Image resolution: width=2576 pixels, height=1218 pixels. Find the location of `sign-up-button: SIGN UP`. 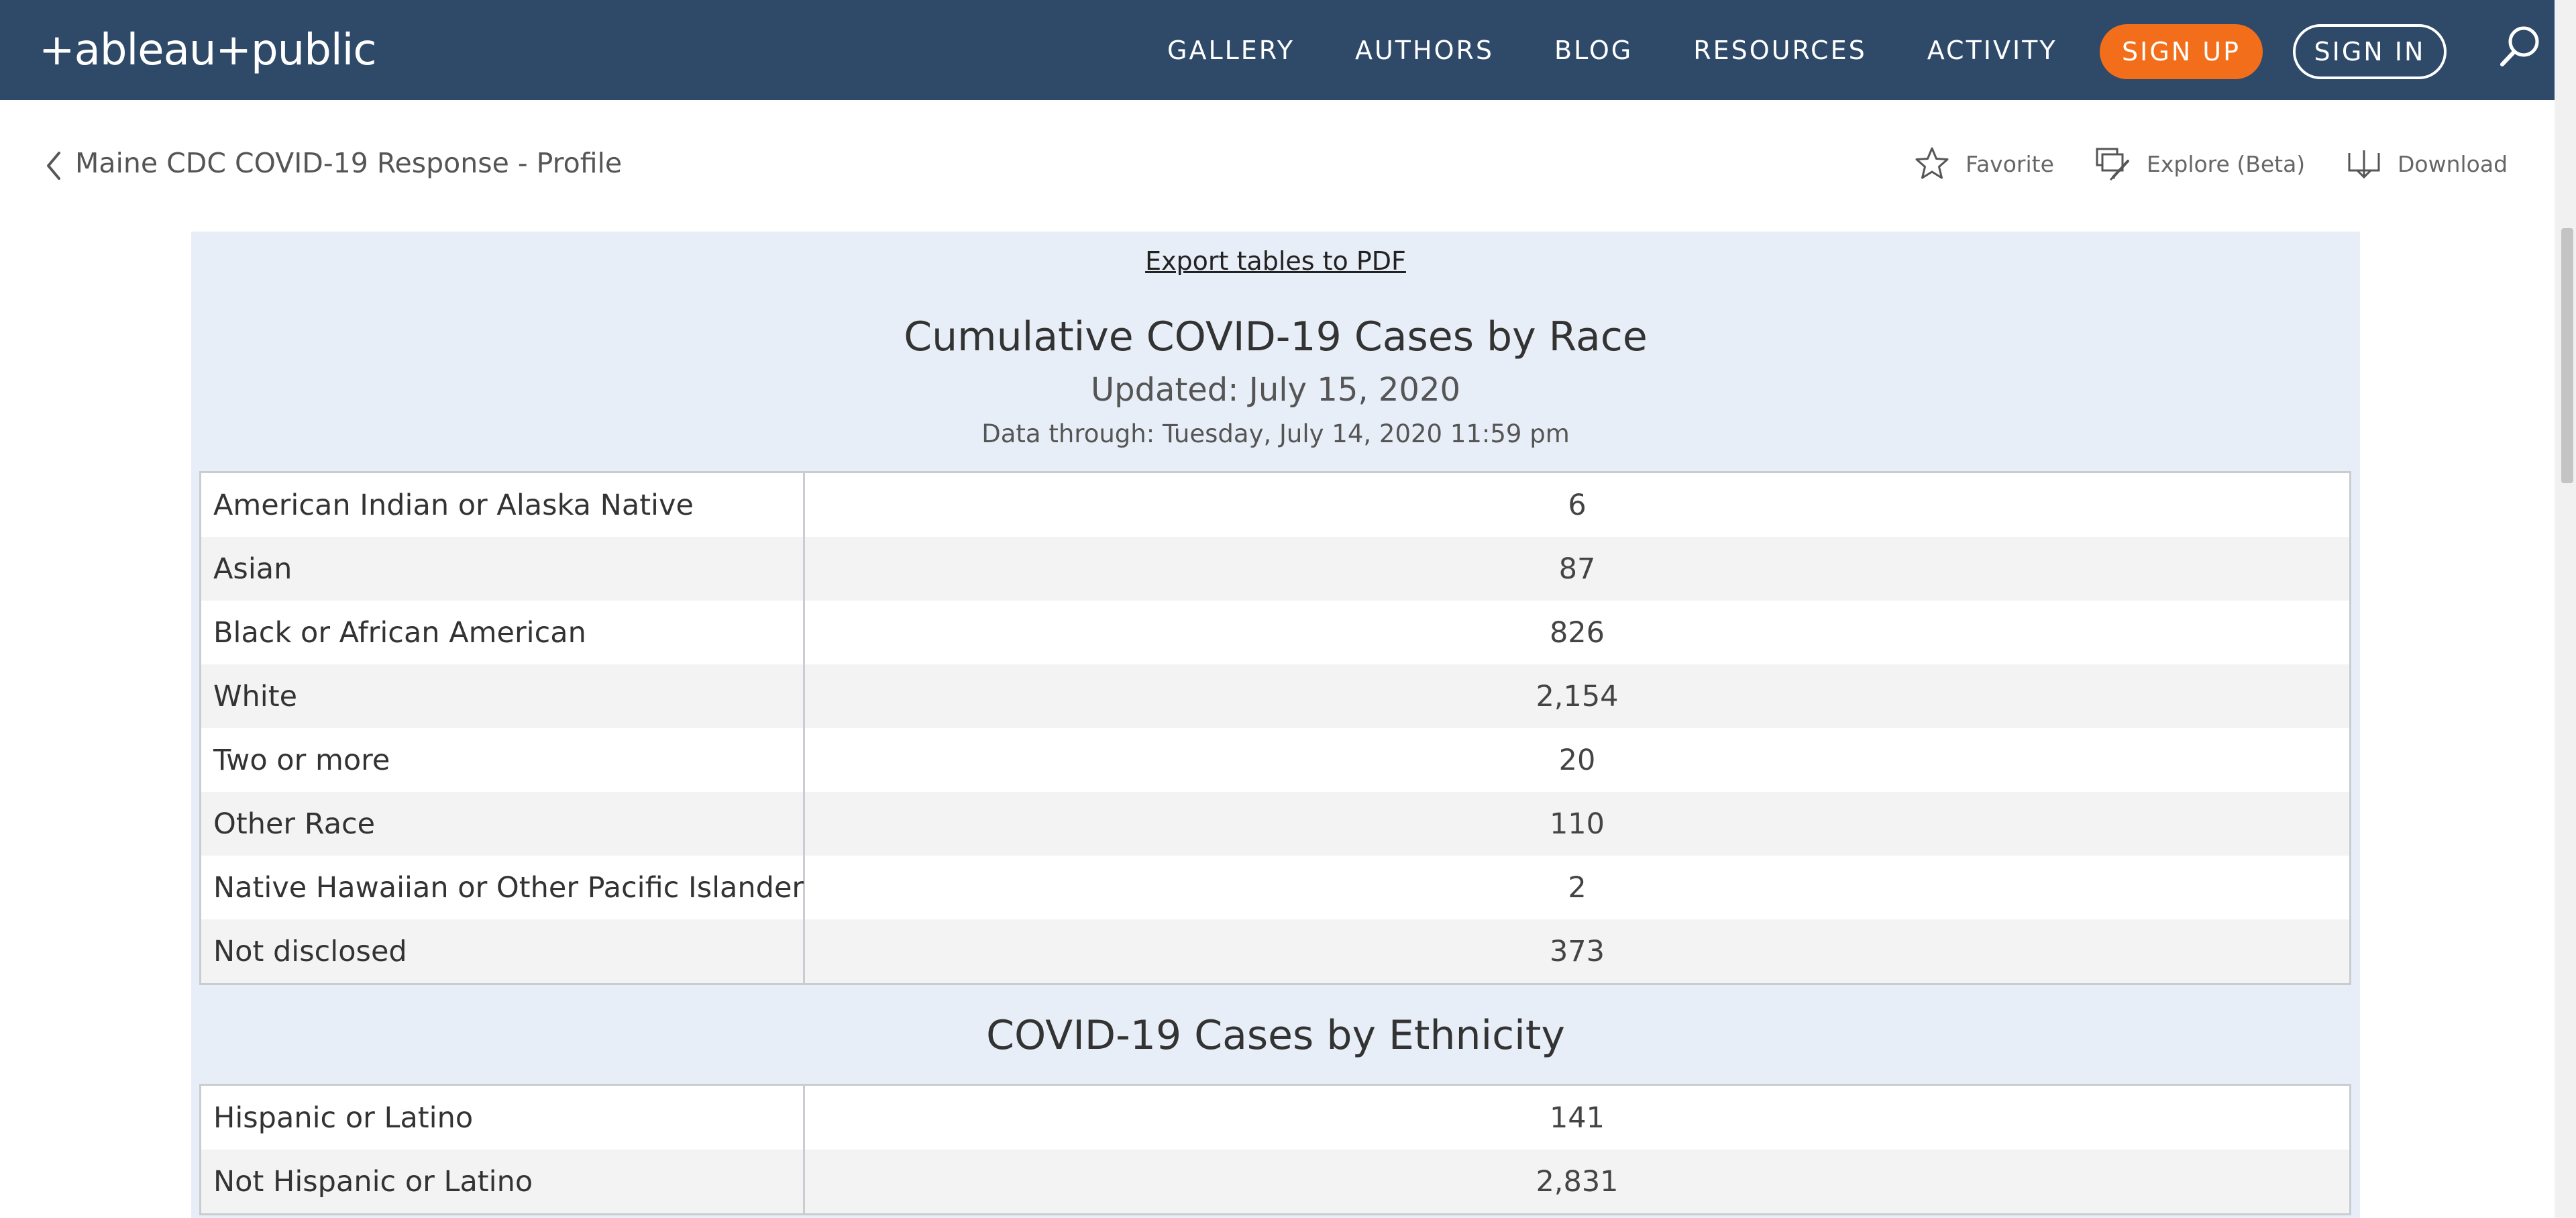

sign-up-button: SIGN UP is located at coordinates (2181, 51).